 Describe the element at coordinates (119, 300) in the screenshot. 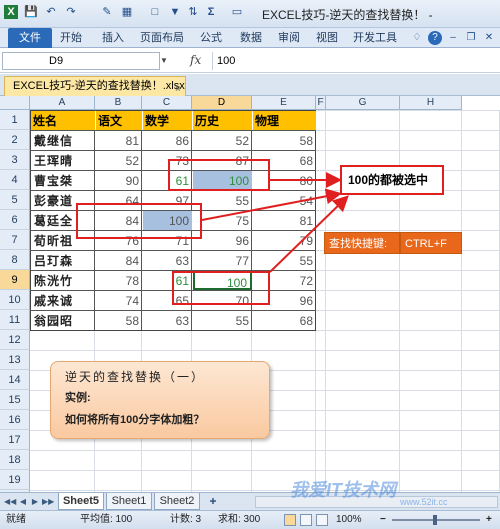

I see `score-cell: 74` at that location.